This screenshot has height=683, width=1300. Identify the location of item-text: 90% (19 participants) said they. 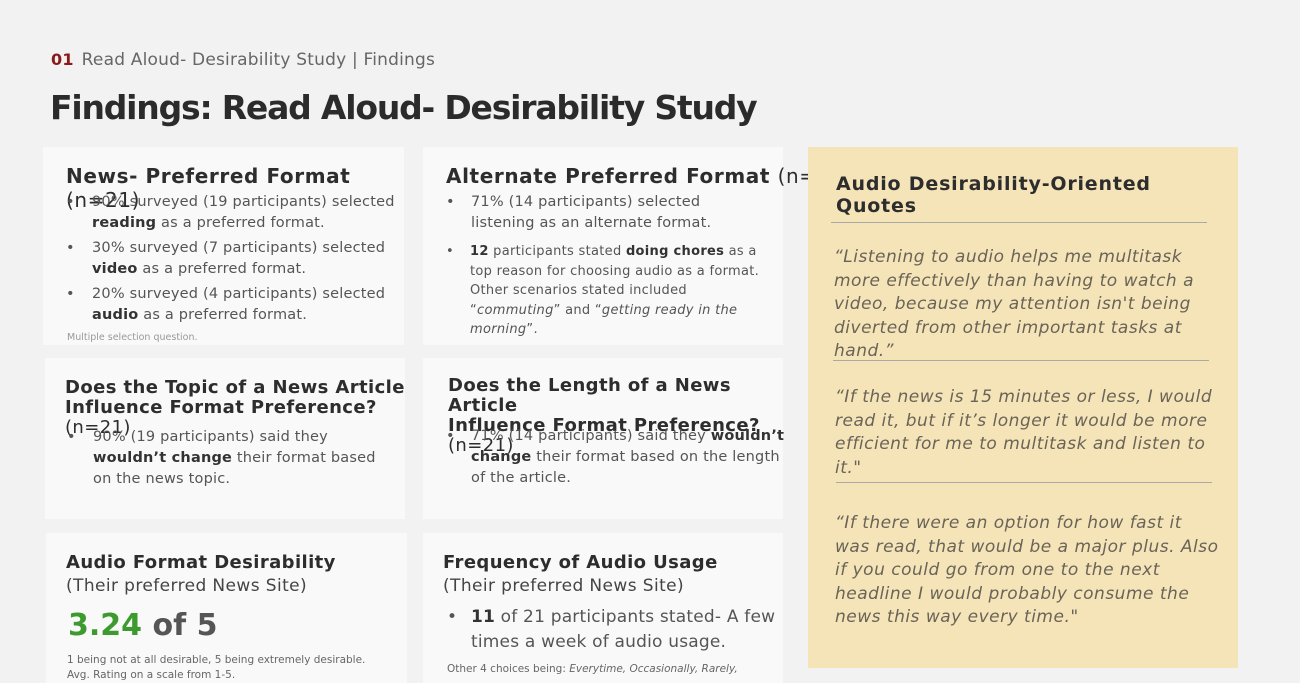
(210, 437).